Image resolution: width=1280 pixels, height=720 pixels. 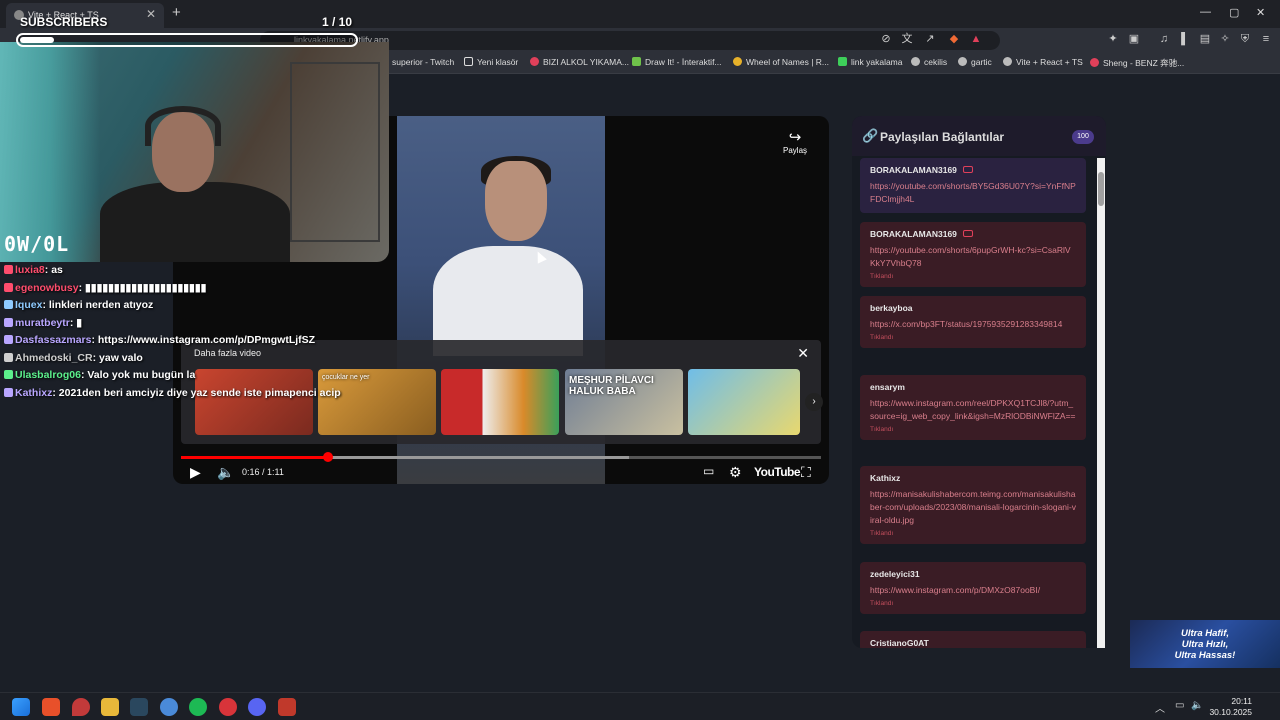 What do you see at coordinates (151, 14) in the screenshot?
I see `tab-close-icon: ✕` at bounding box center [151, 14].